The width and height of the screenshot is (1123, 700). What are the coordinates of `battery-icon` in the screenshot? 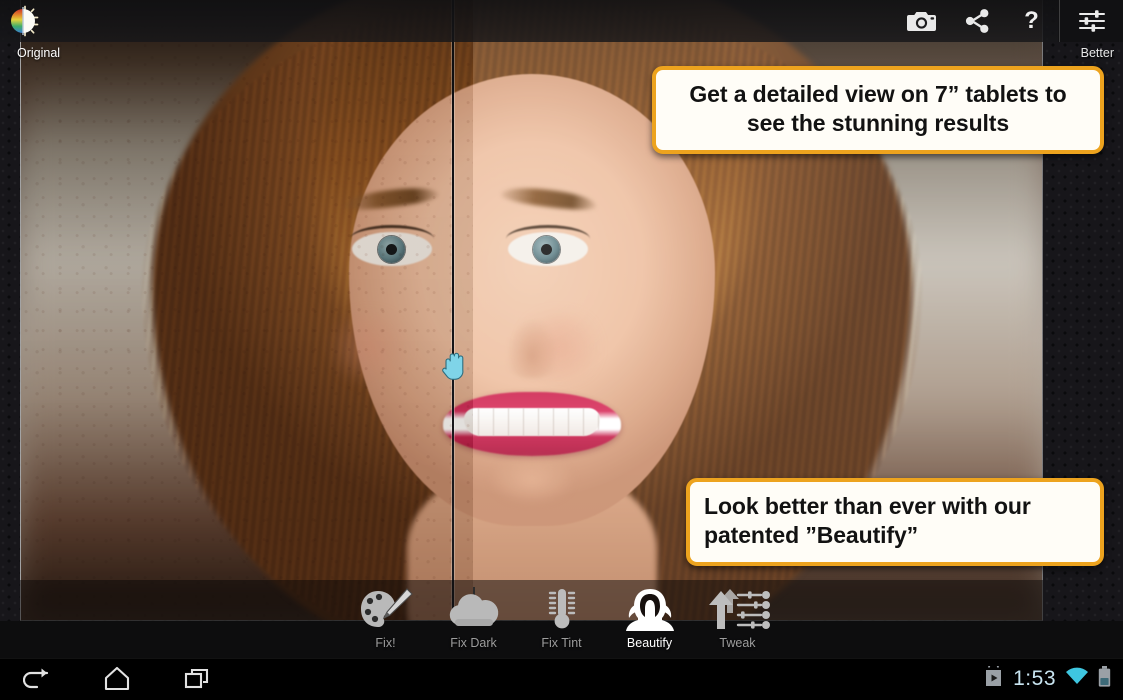 It's located at (1104, 679).